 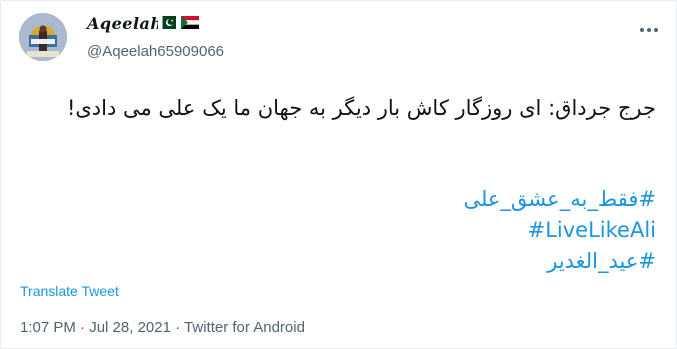 What do you see at coordinates (336, 199) in the screenshot?
I see `hashtag-link: #فقط_به_عشق_علی` at bounding box center [336, 199].